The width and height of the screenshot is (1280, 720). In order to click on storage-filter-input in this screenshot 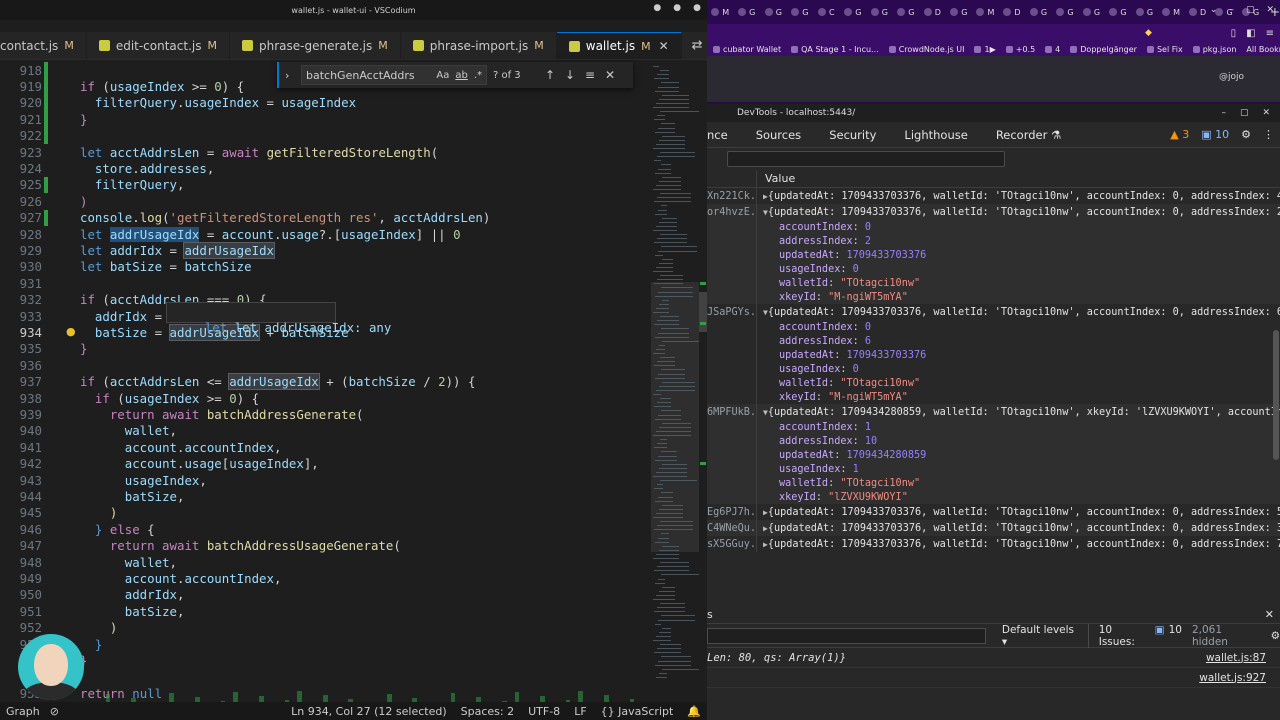, I will do `click(866, 159)`.